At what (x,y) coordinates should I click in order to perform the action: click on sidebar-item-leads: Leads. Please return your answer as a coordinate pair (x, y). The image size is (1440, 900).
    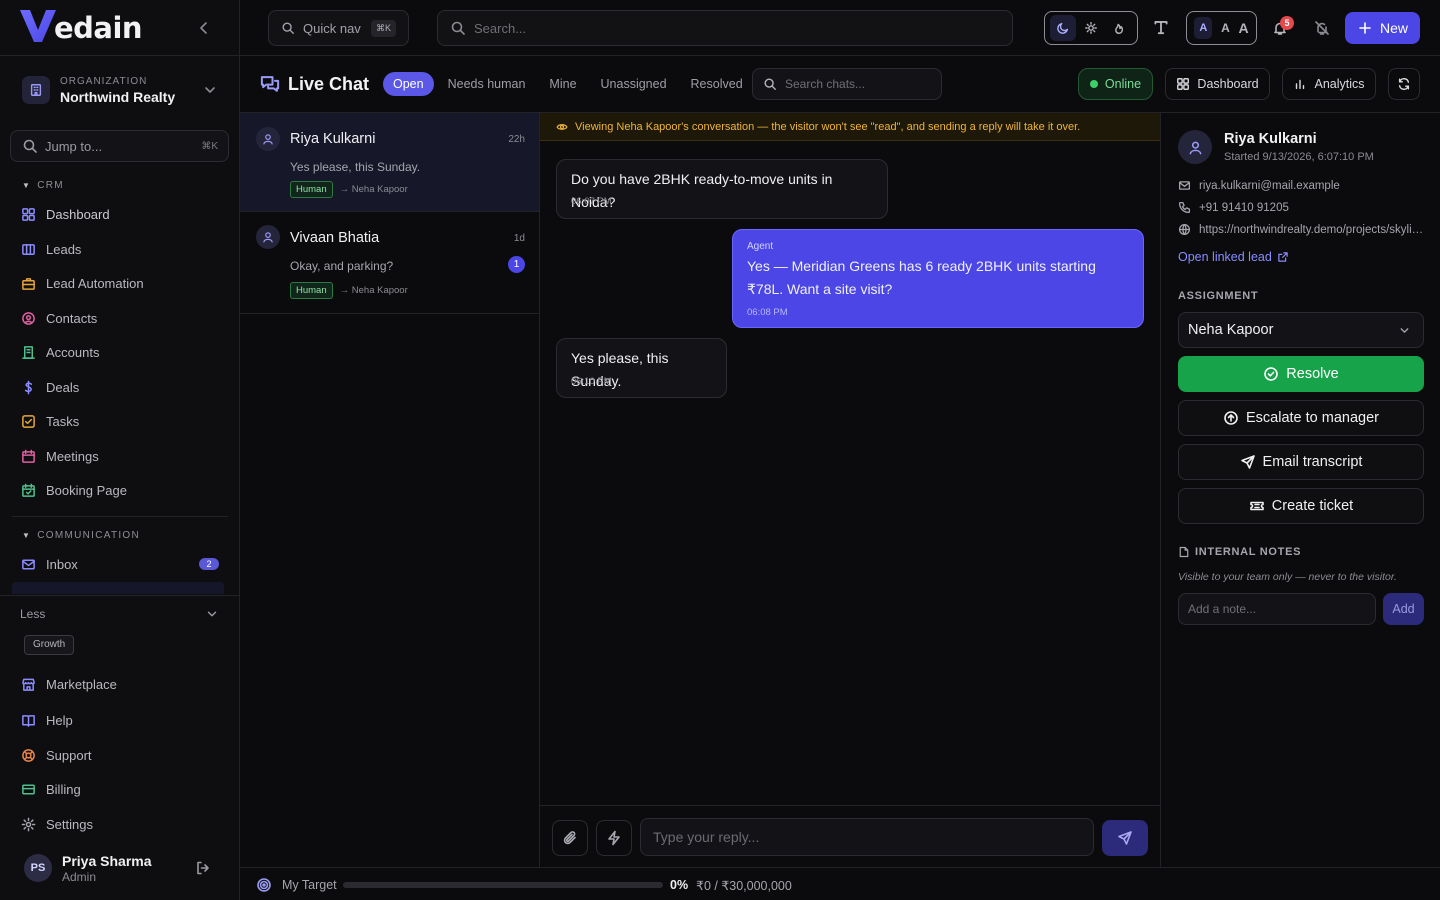
    Looking at the image, I should click on (119, 249).